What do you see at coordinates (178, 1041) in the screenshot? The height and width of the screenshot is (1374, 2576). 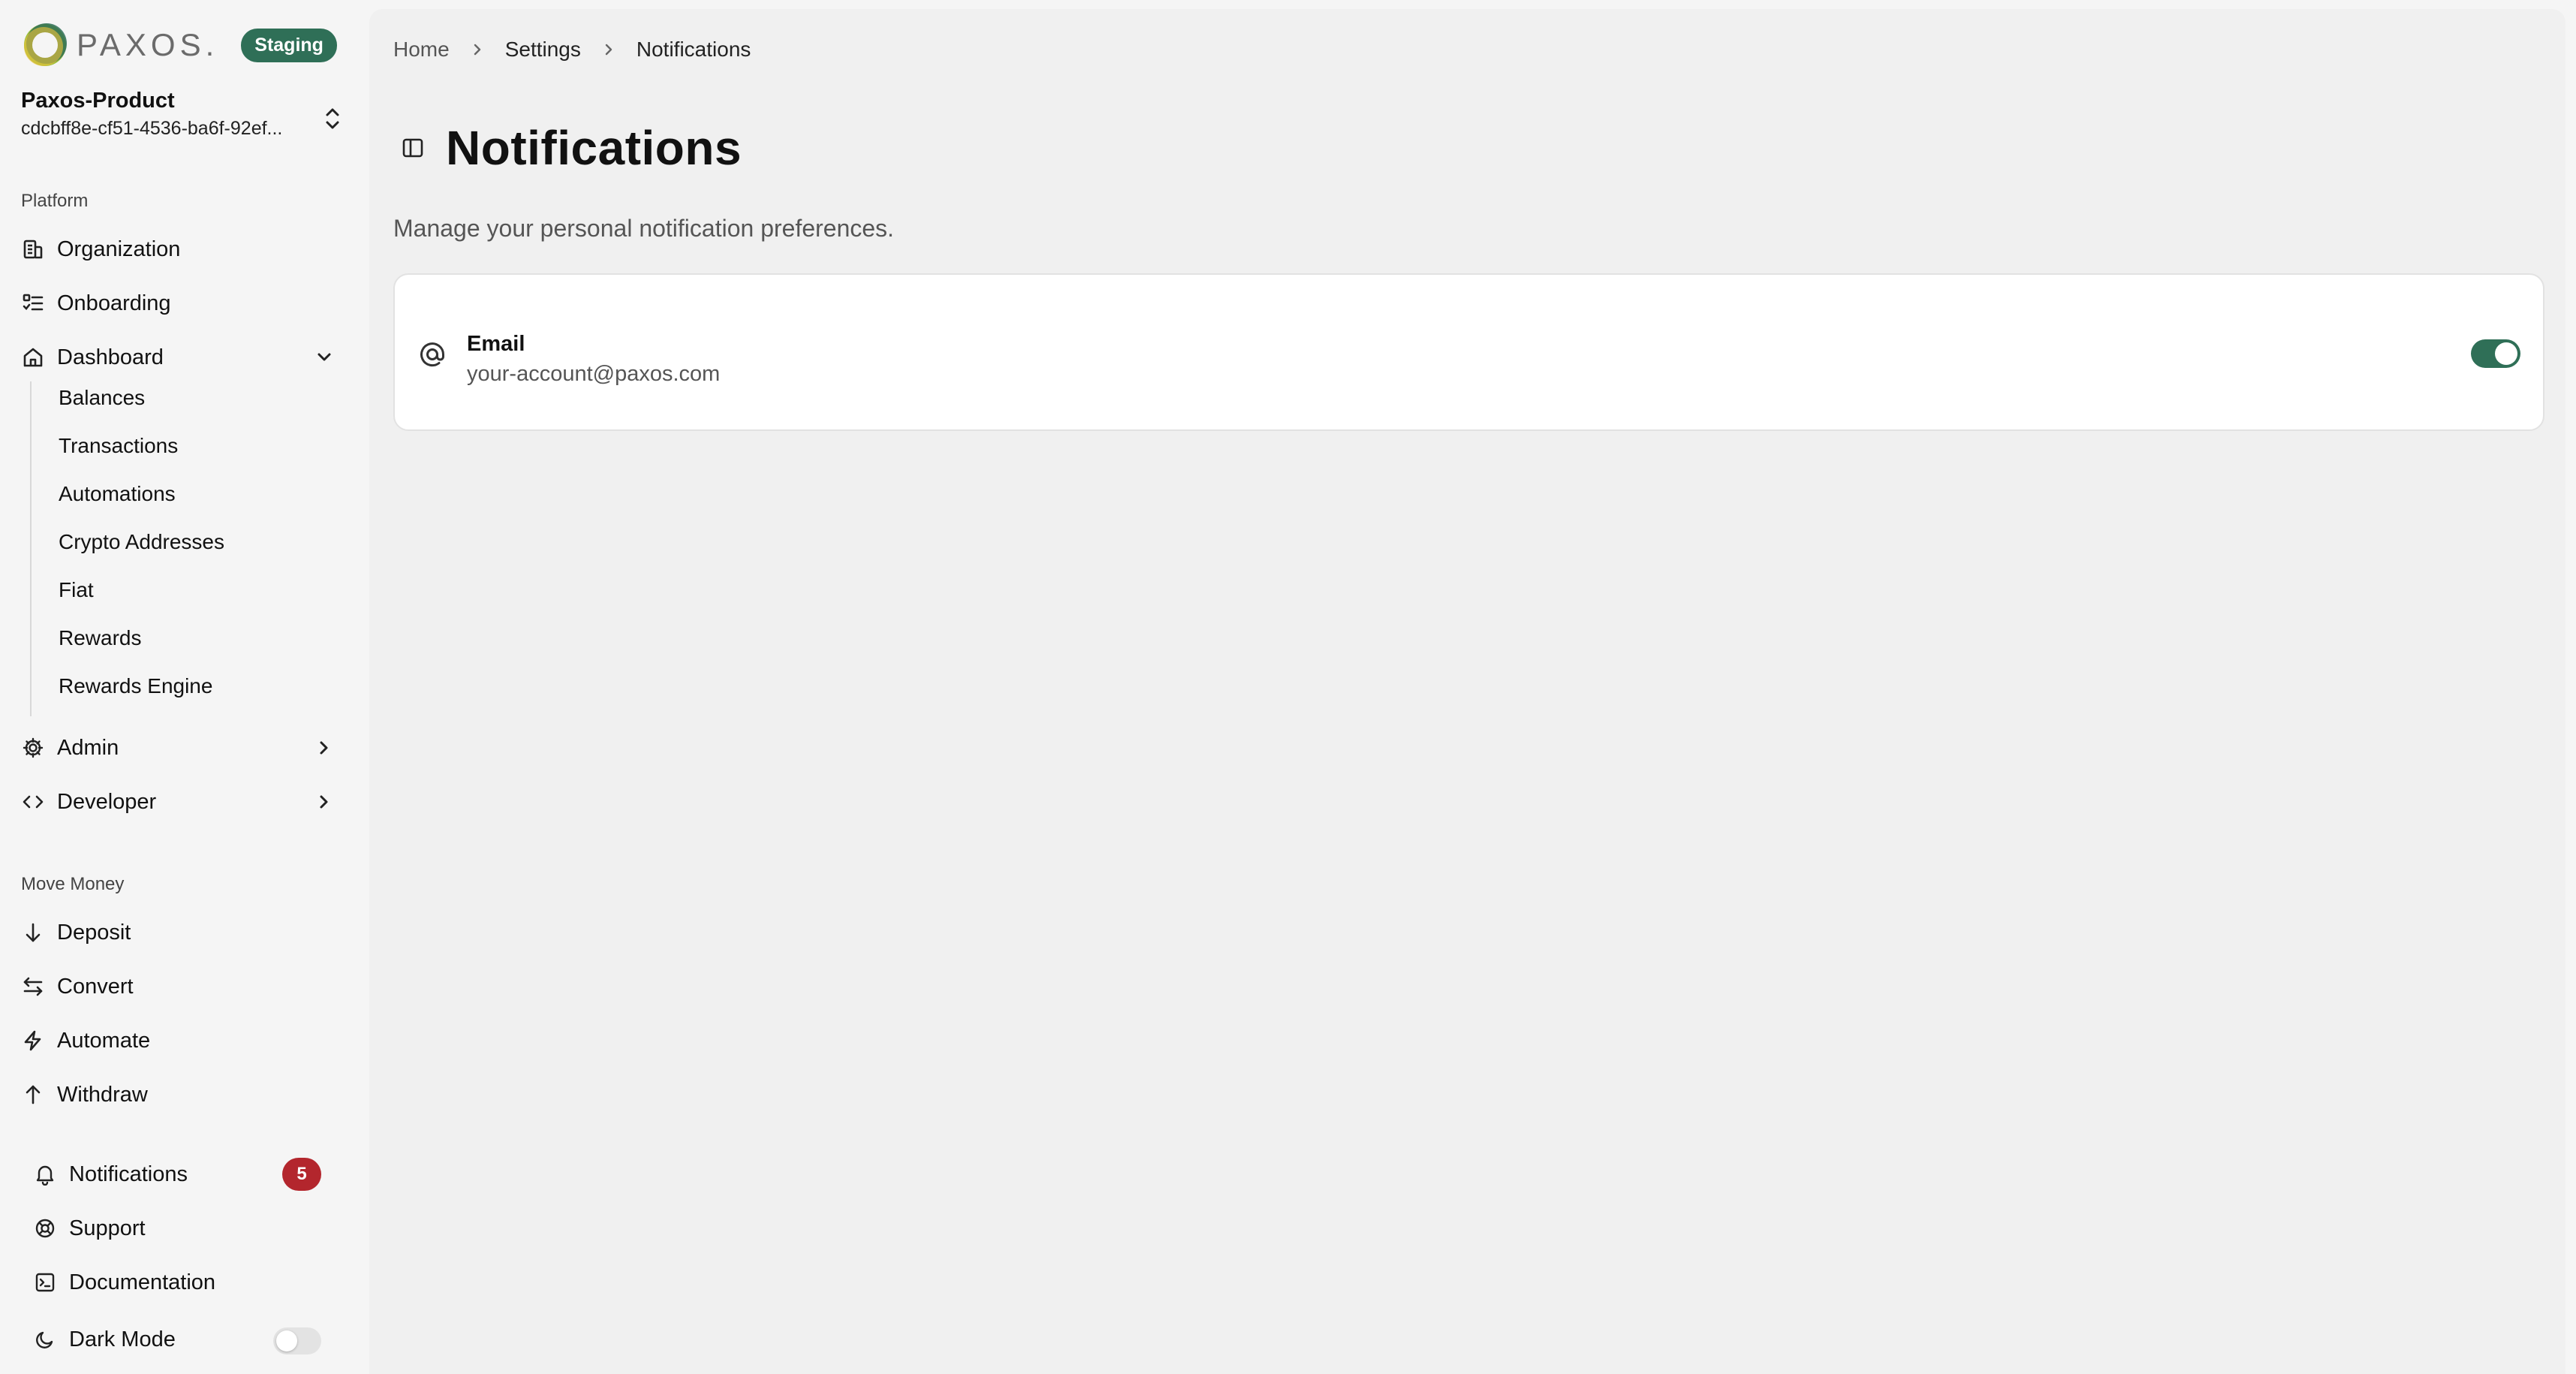 I see `sidebar-item-automate: Automate` at bounding box center [178, 1041].